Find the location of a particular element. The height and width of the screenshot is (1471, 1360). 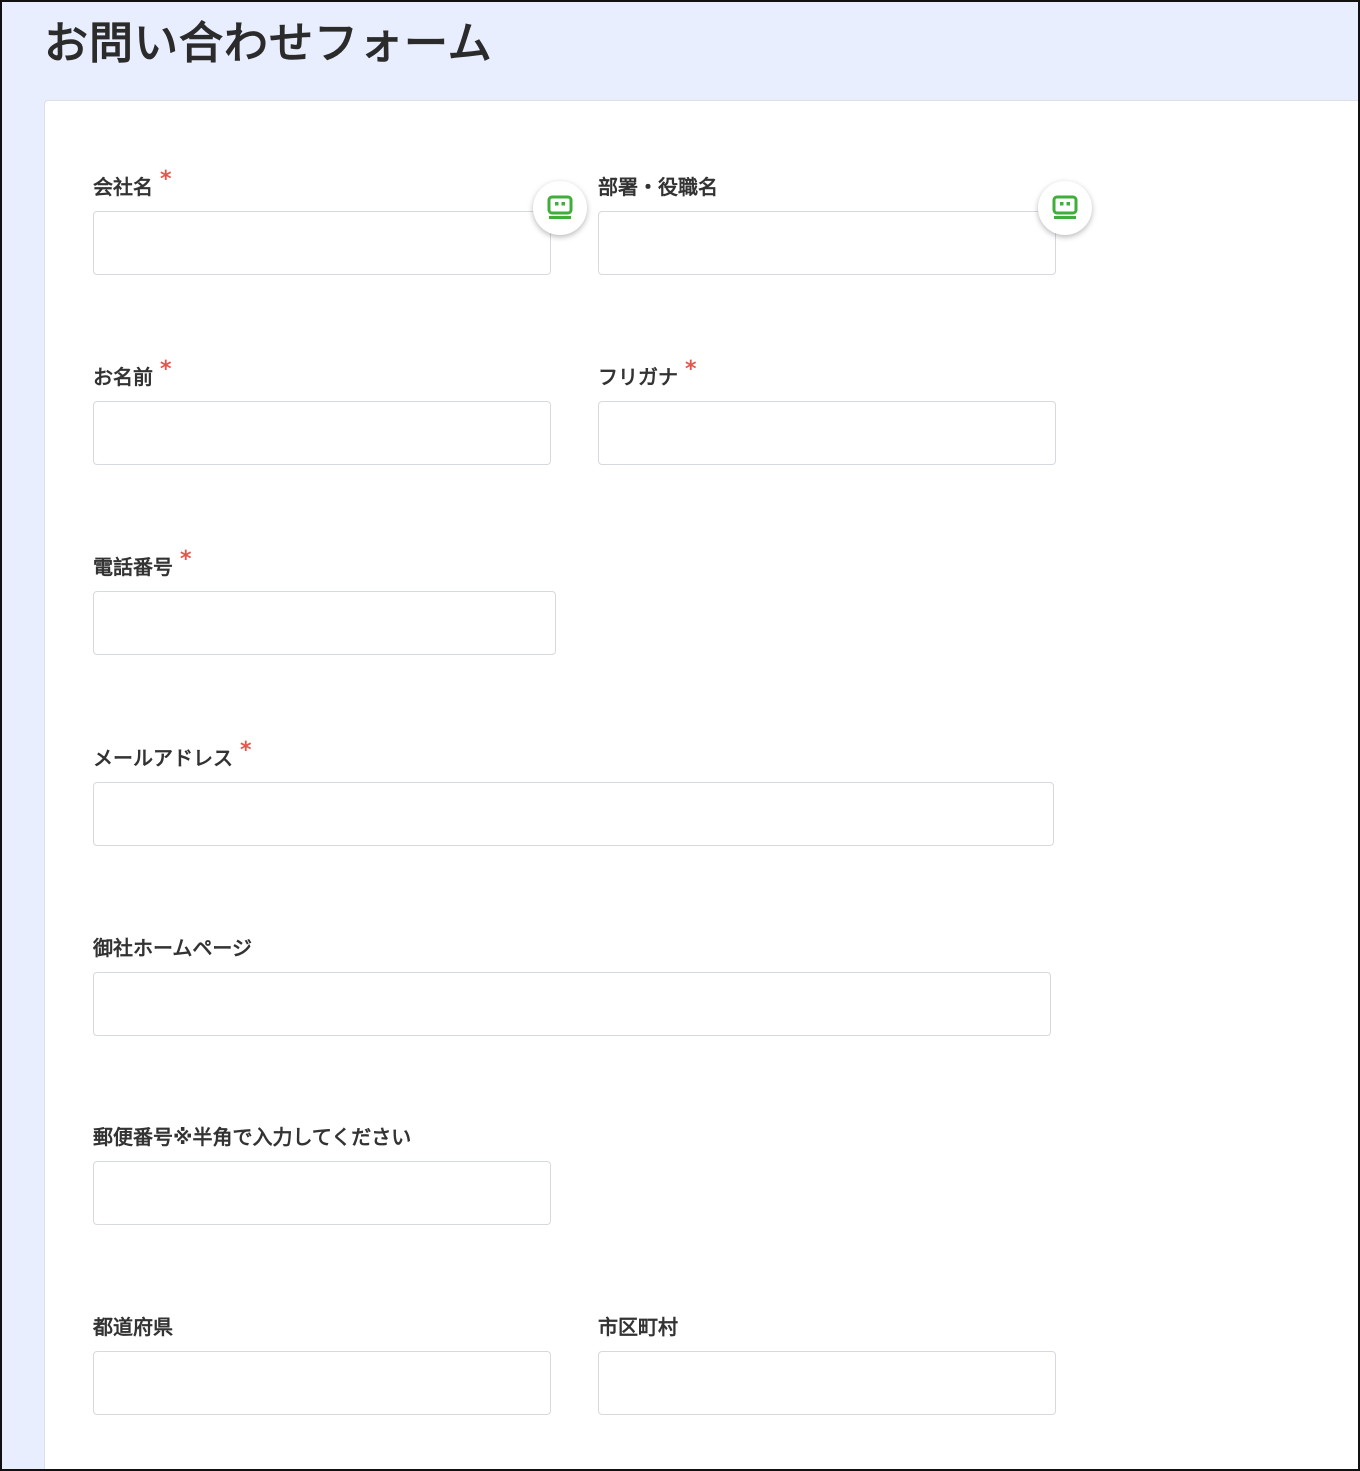

name-input is located at coordinates (322, 433).